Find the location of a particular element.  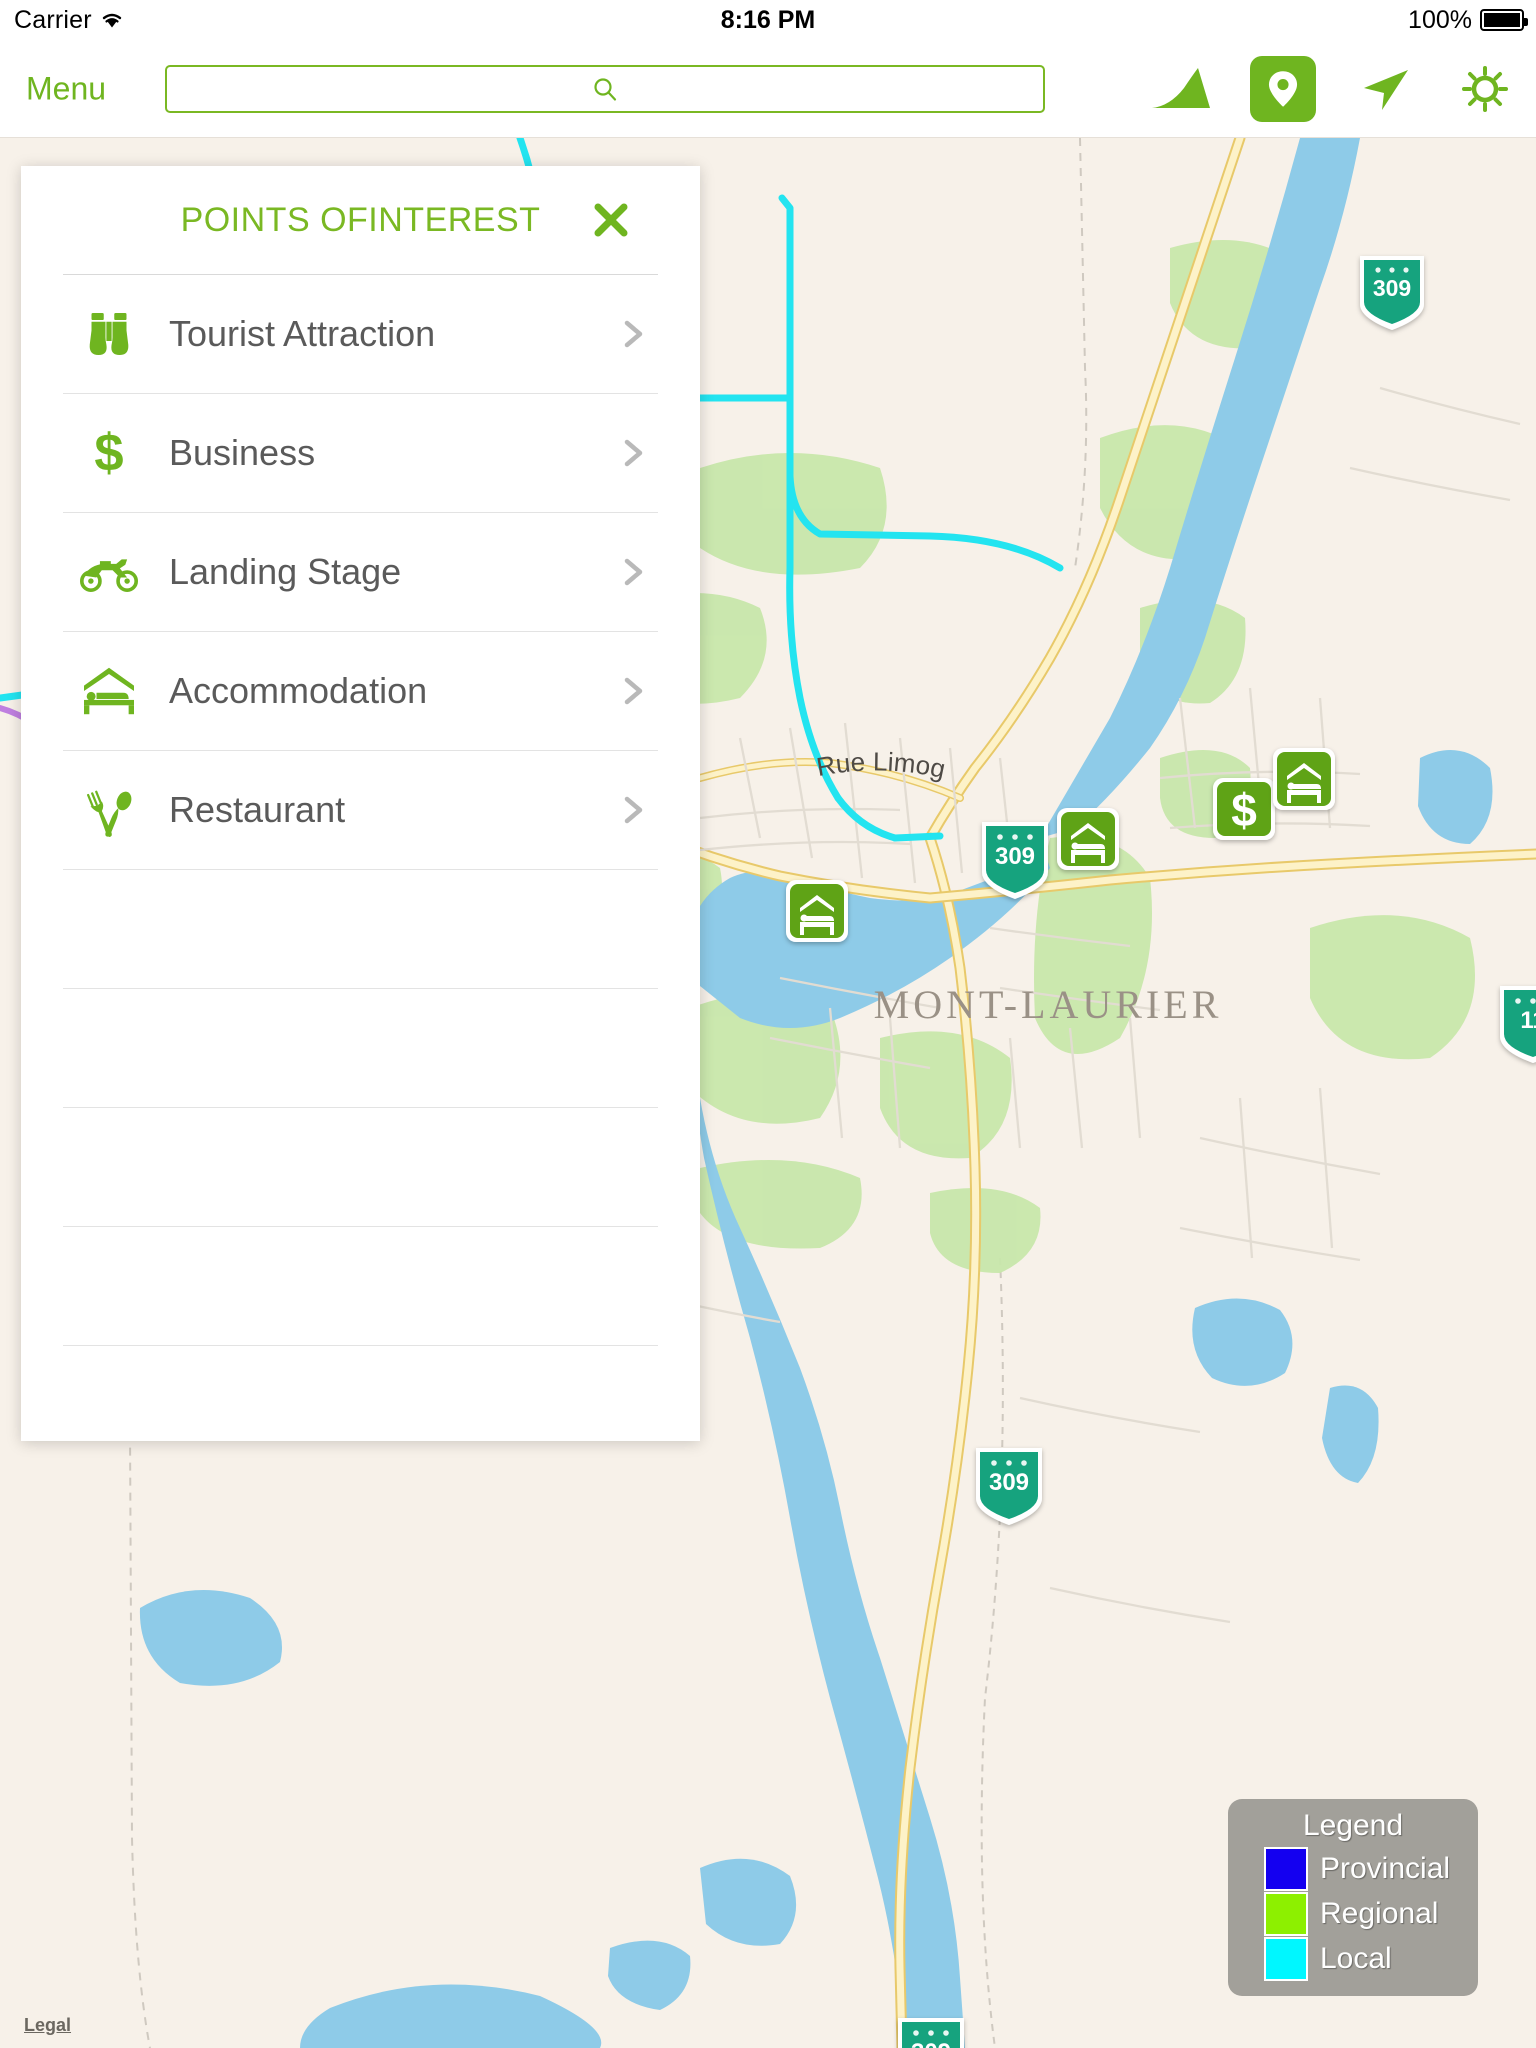

legend-label-regional: Regional is located at coordinates (1379, 1913).